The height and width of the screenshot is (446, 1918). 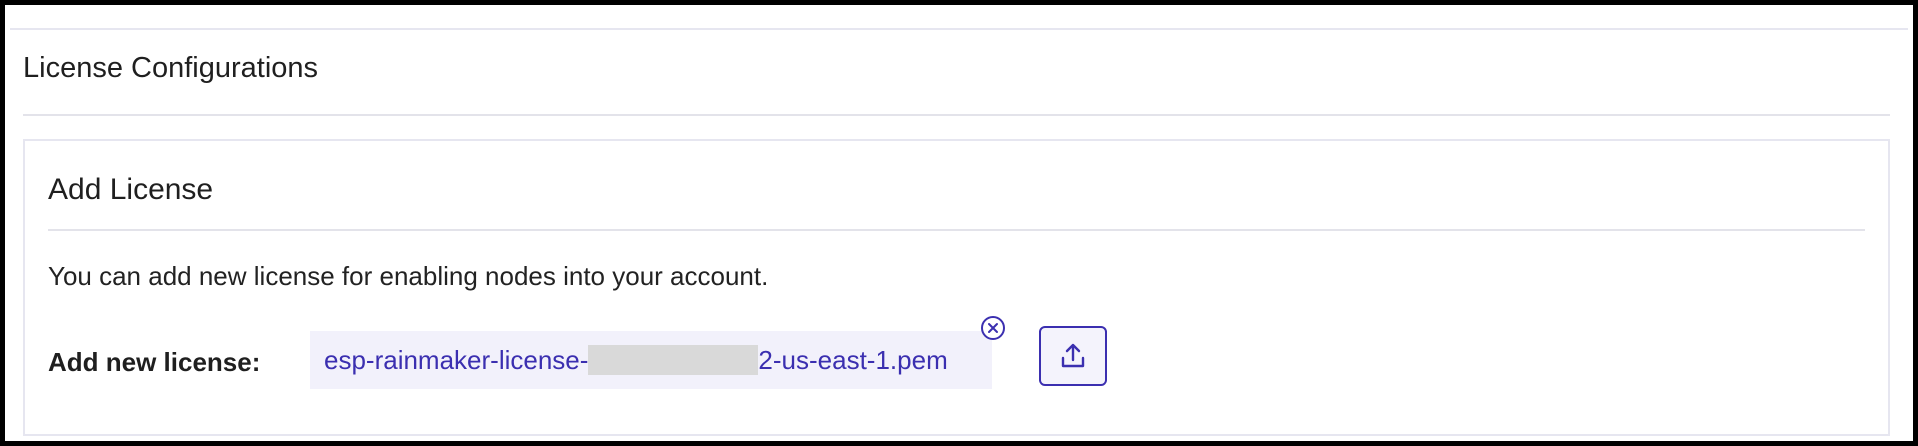 I want to click on close-circle-icon, so click(x=993, y=328).